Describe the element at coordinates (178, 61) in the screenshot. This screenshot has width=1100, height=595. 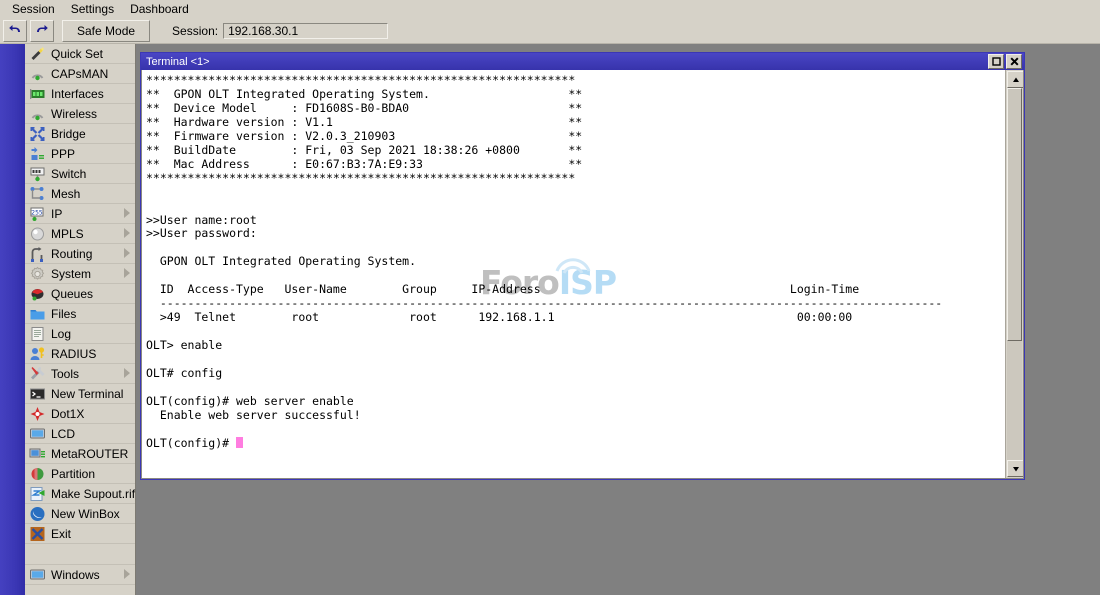
I see `terminal-title-label: Terminal <1>` at that location.